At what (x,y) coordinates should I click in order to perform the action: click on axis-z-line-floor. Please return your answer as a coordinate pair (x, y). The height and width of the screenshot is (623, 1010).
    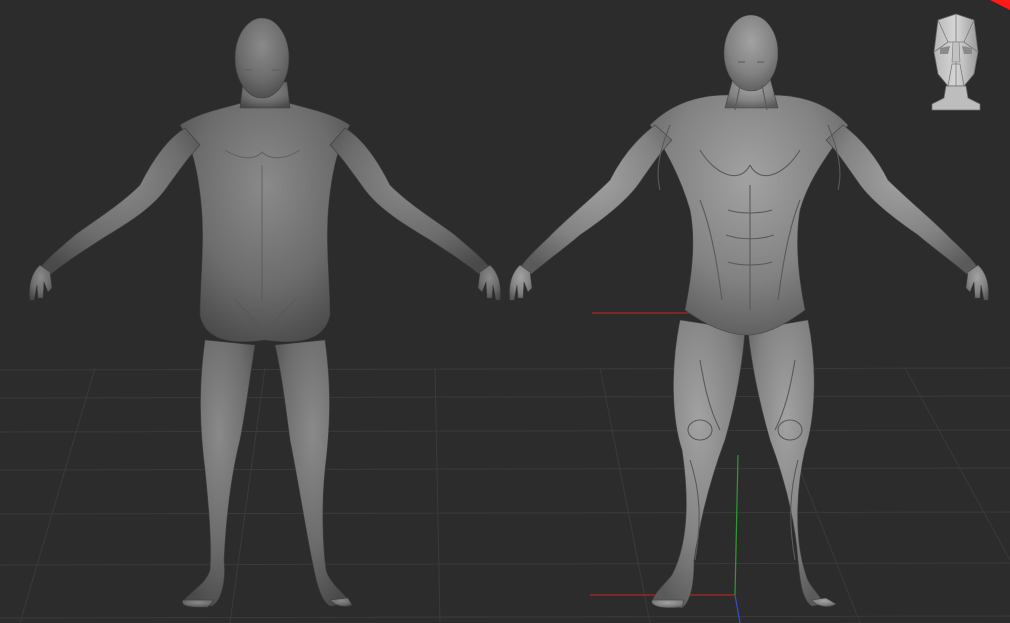
    Looking at the image, I should click on (737, 608).